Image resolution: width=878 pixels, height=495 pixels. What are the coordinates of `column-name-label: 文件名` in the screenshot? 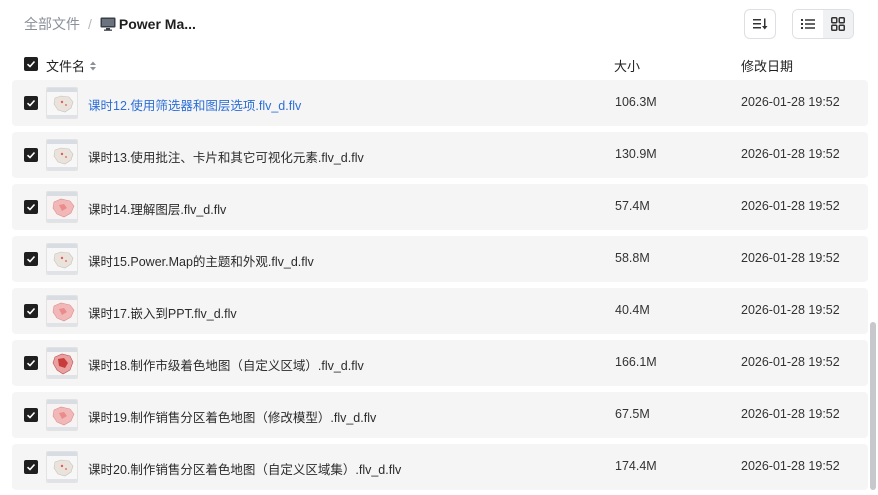 It's located at (66, 66).